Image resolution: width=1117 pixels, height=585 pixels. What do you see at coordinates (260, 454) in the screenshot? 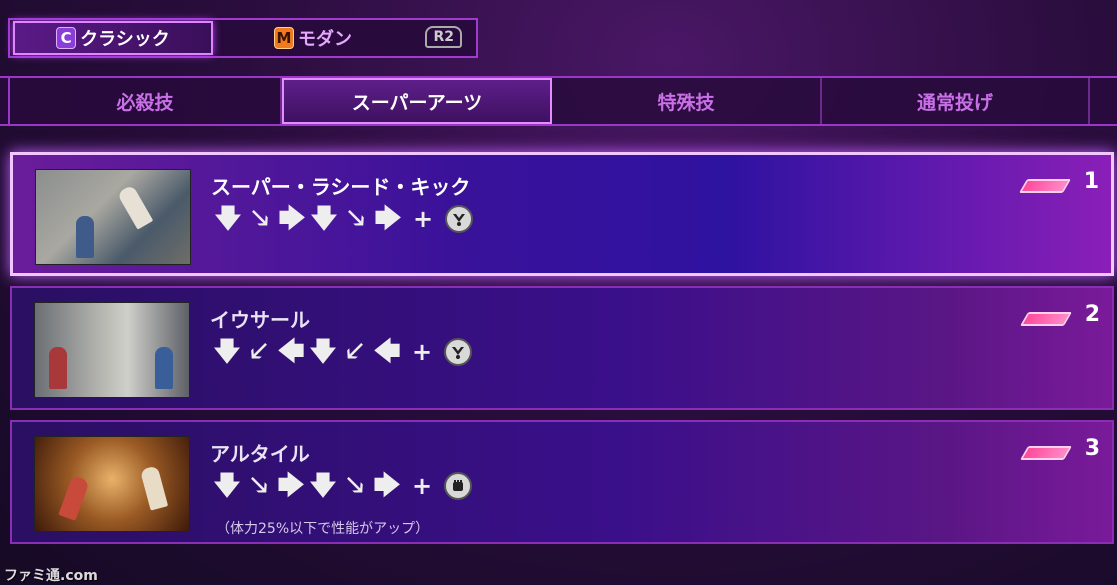
I see `move-name: アルタイル` at bounding box center [260, 454].